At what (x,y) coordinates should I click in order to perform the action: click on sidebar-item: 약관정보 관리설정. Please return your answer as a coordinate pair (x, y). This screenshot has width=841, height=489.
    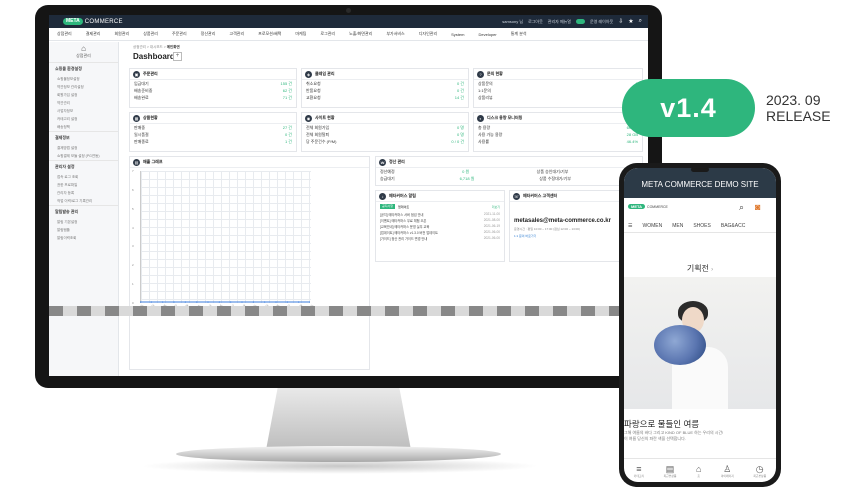
    Looking at the image, I should click on (83, 87).